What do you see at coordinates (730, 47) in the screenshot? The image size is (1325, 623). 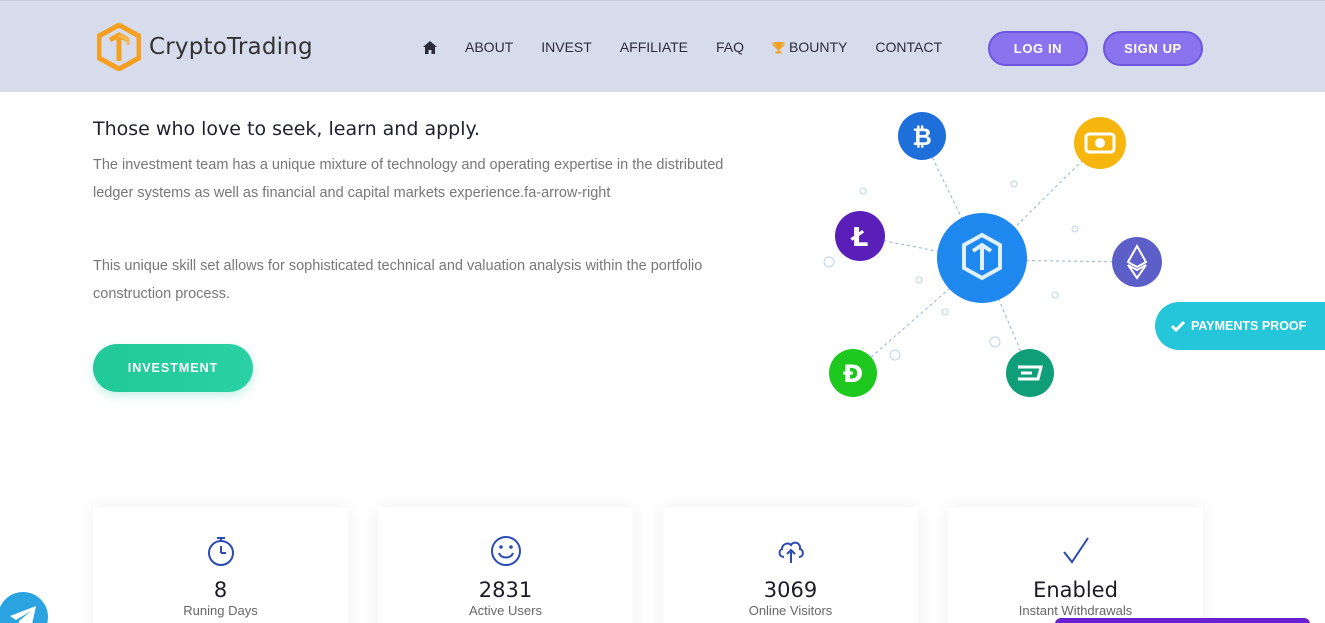 I see `nav-faq: FAQ` at bounding box center [730, 47].